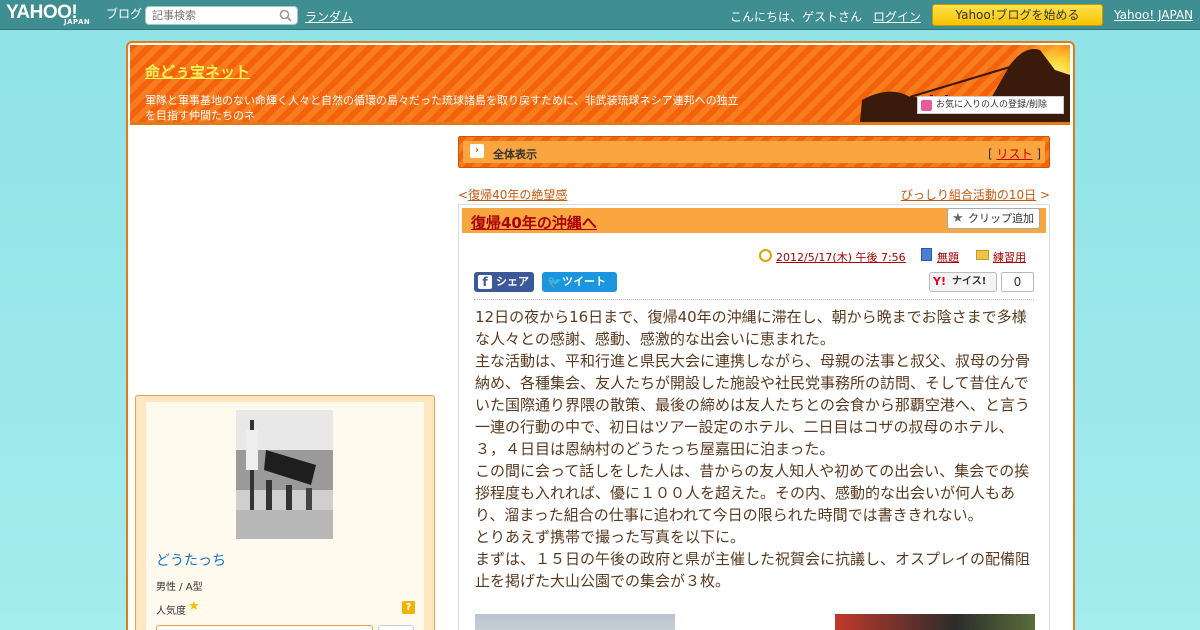 The width and height of the screenshot is (1200, 630). I want to click on logo-blog-text: ブログ, so click(124, 14).